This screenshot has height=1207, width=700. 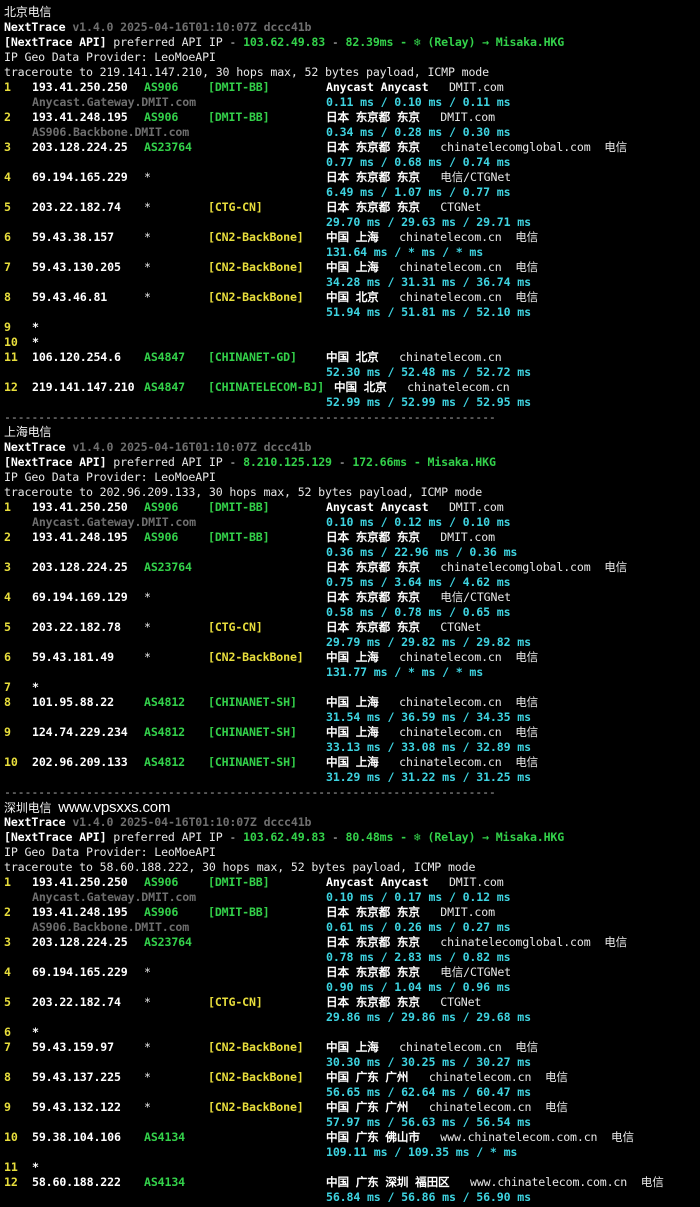 What do you see at coordinates (7, 117) in the screenshot?
I see `hop-number: 2` at bounding box center [7, 117].